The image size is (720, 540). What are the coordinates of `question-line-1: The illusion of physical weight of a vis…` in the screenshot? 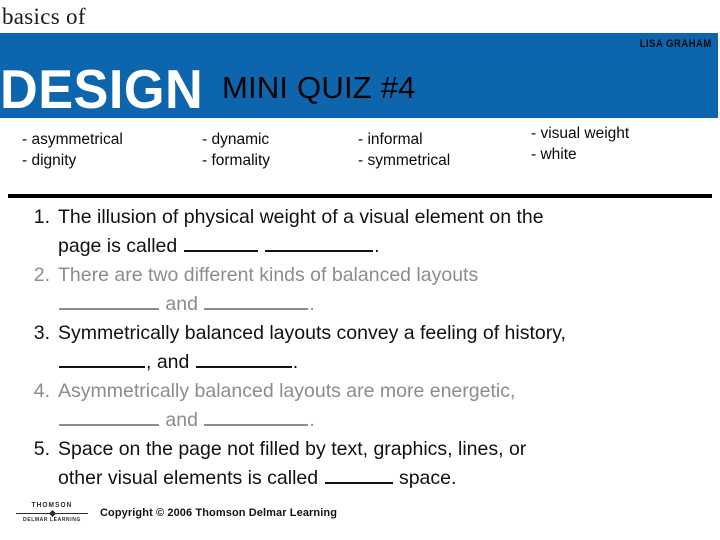 It's located at (301, 217).